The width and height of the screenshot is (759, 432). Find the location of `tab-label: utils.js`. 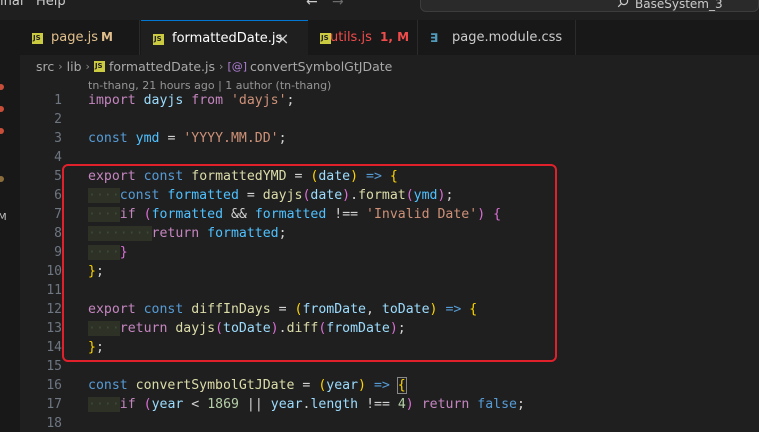

tab-label: utils.js is located at coordinates (351, 37).